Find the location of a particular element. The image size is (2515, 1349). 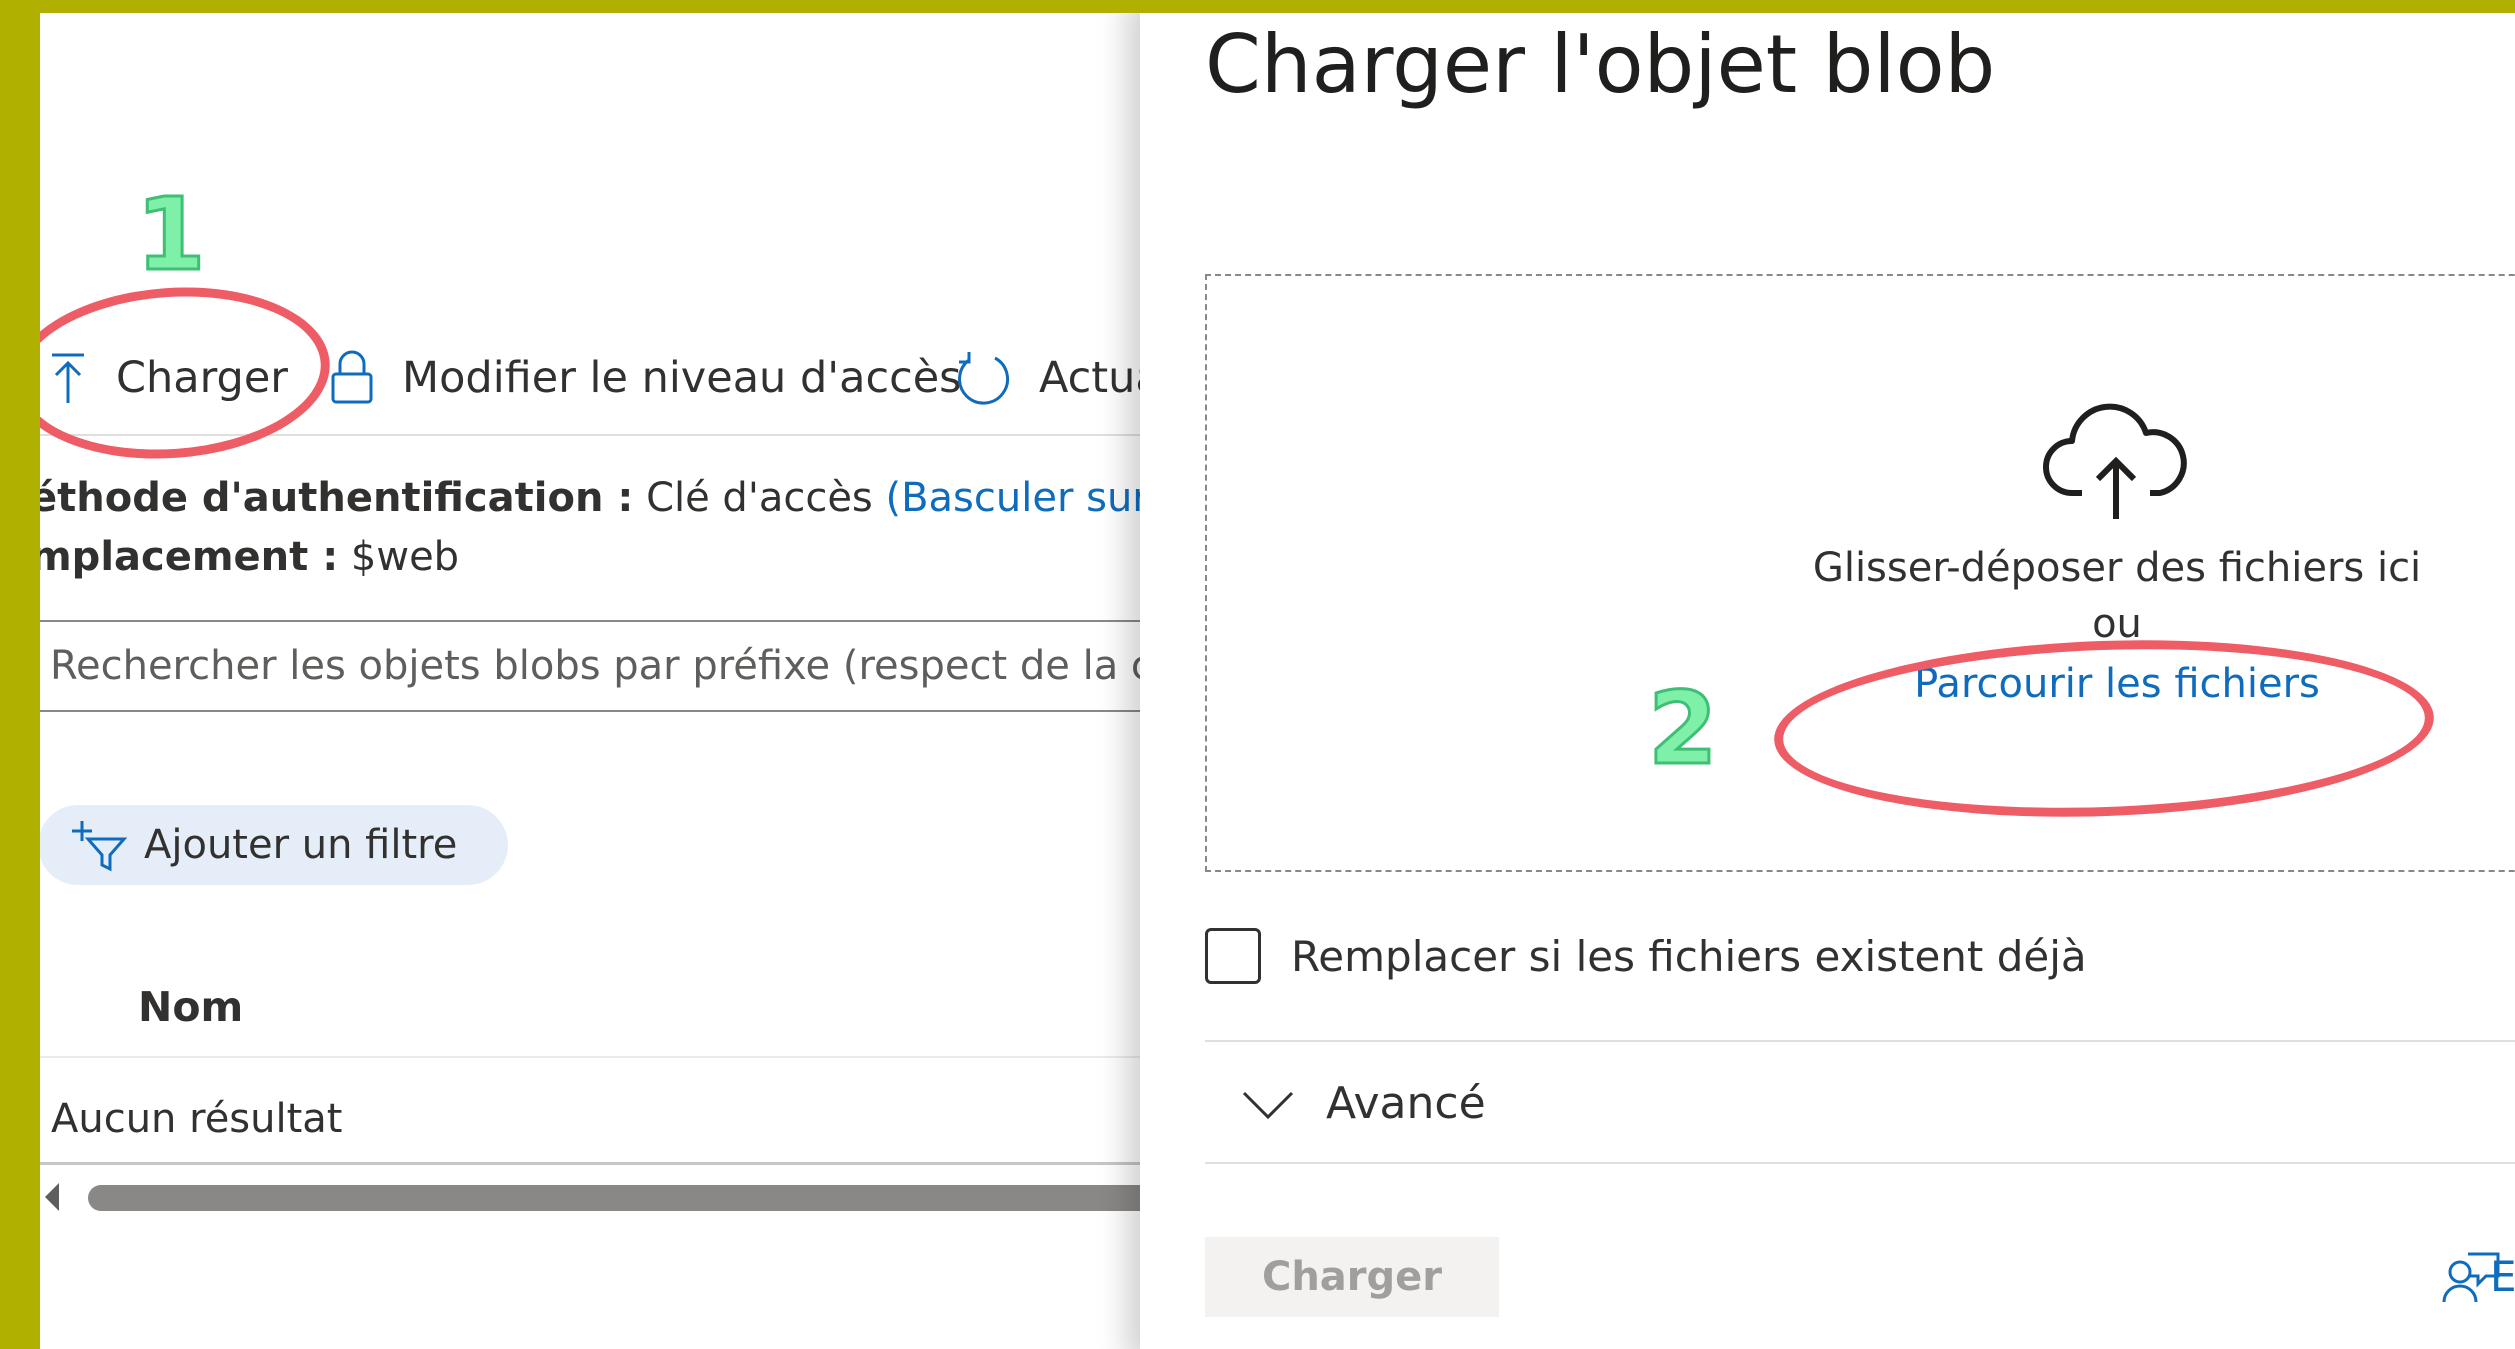

location-row: mplacement : $web is located at coordinates (249, 557).